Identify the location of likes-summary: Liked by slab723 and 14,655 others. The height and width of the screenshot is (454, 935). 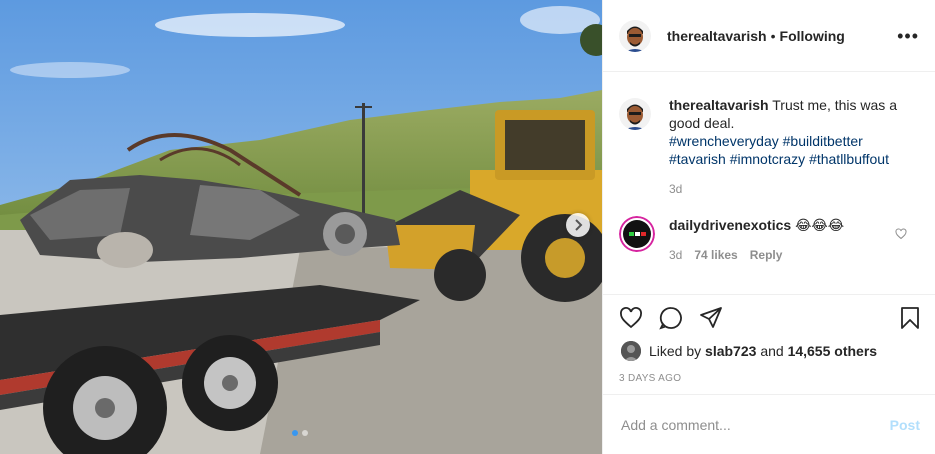
(749, 351).